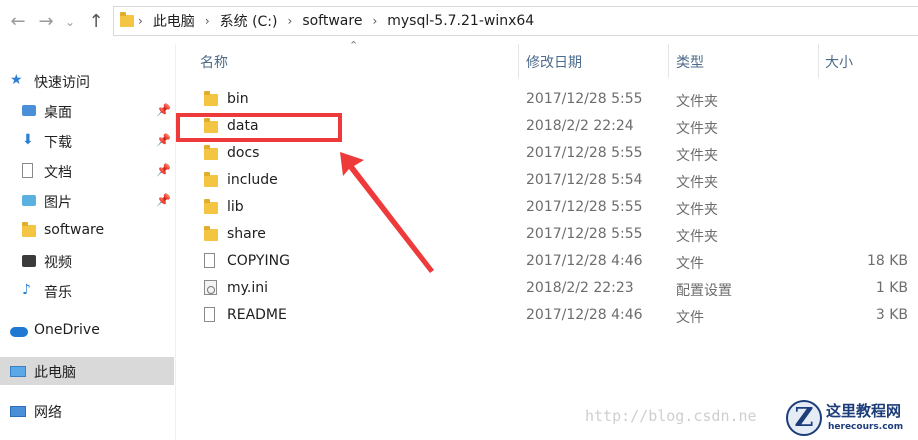 The width and height of the screenshot is (918, 440). I want to click on sidebar-item-desktop: 桌面 📌, so click(87, 111).